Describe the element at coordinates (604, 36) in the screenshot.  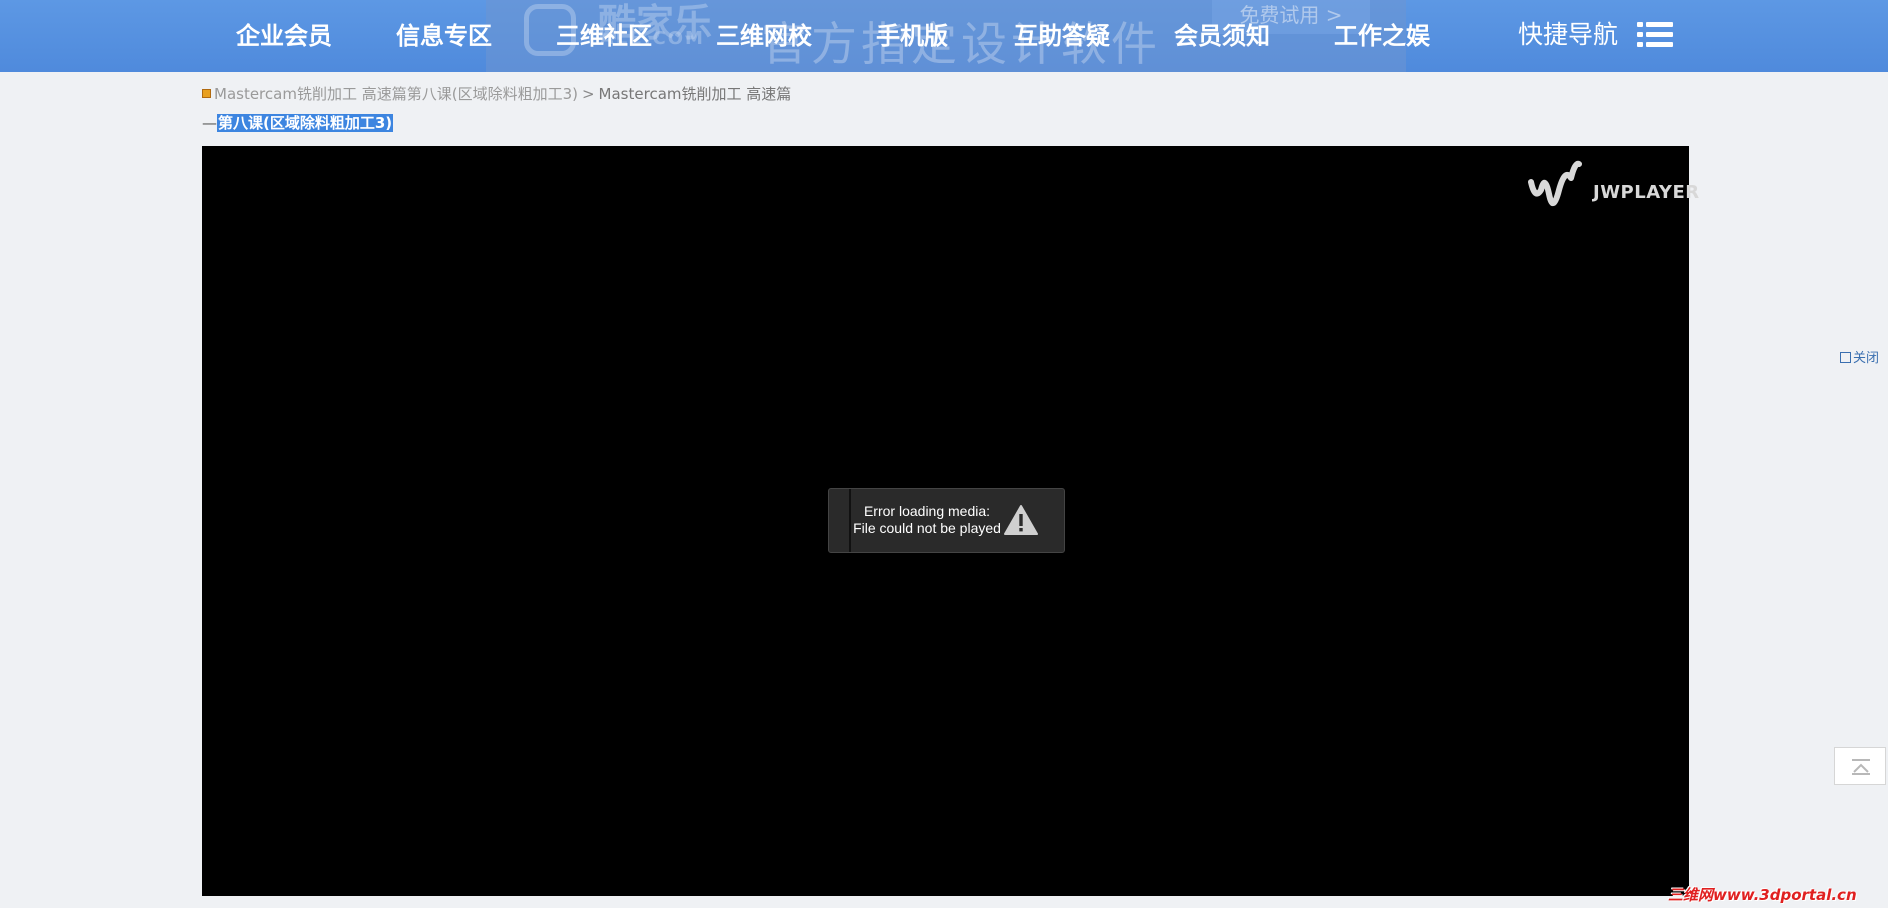
I see `nav-item-3d-community: 三维社区` at that location.